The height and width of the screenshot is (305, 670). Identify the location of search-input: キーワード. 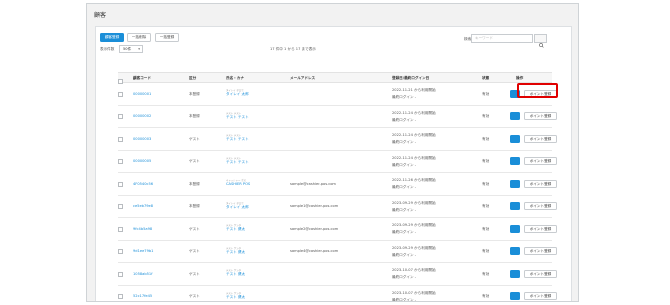
(502, 38).